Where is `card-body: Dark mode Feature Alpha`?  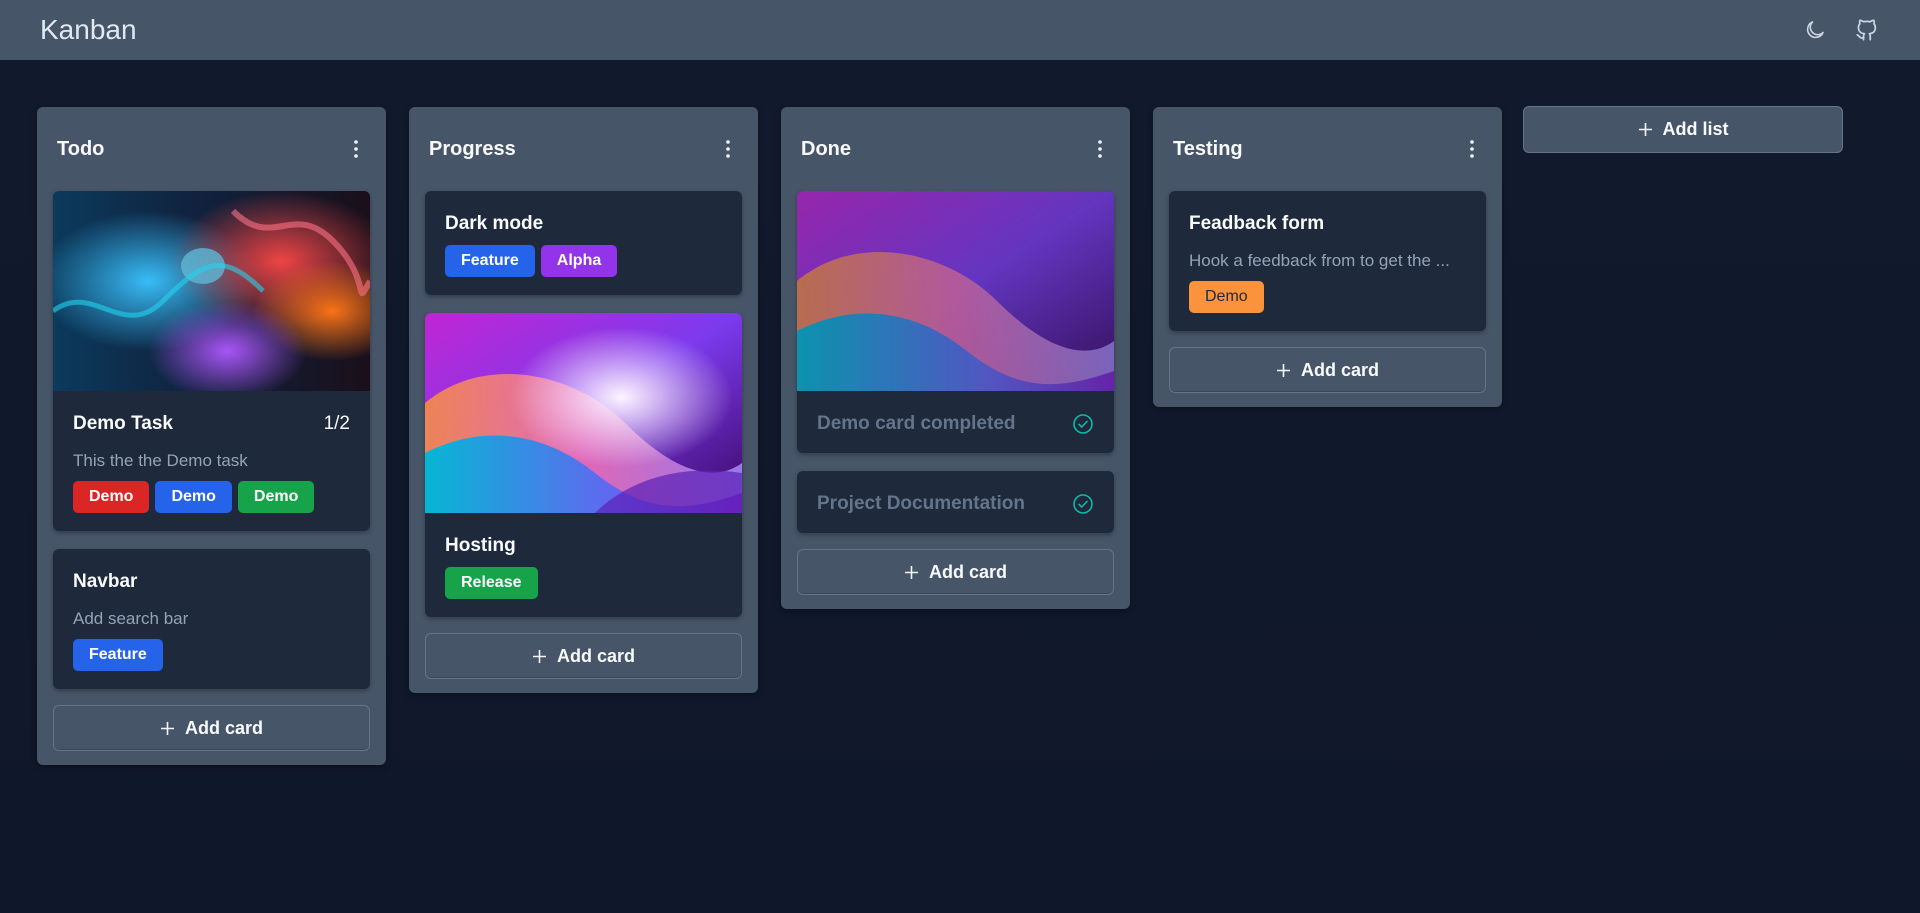 card-body: Dark mode Feature Alpha is located at coordinates (583, 243).